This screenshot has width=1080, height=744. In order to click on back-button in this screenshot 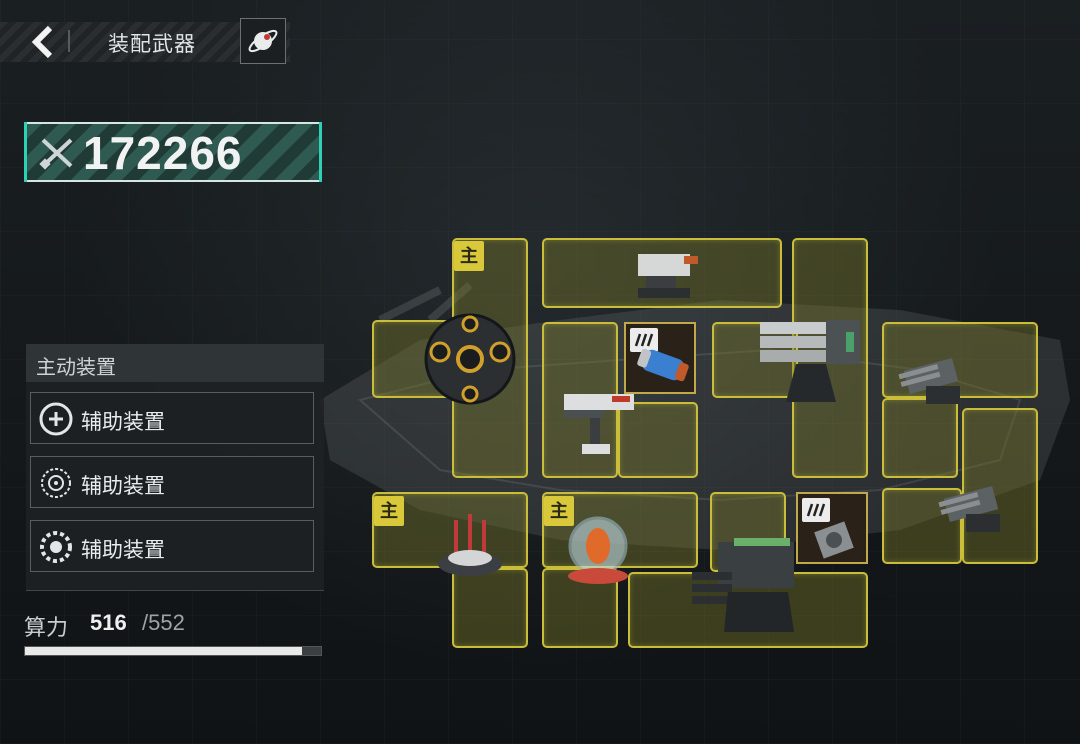, I will do `click(45, 42)`.